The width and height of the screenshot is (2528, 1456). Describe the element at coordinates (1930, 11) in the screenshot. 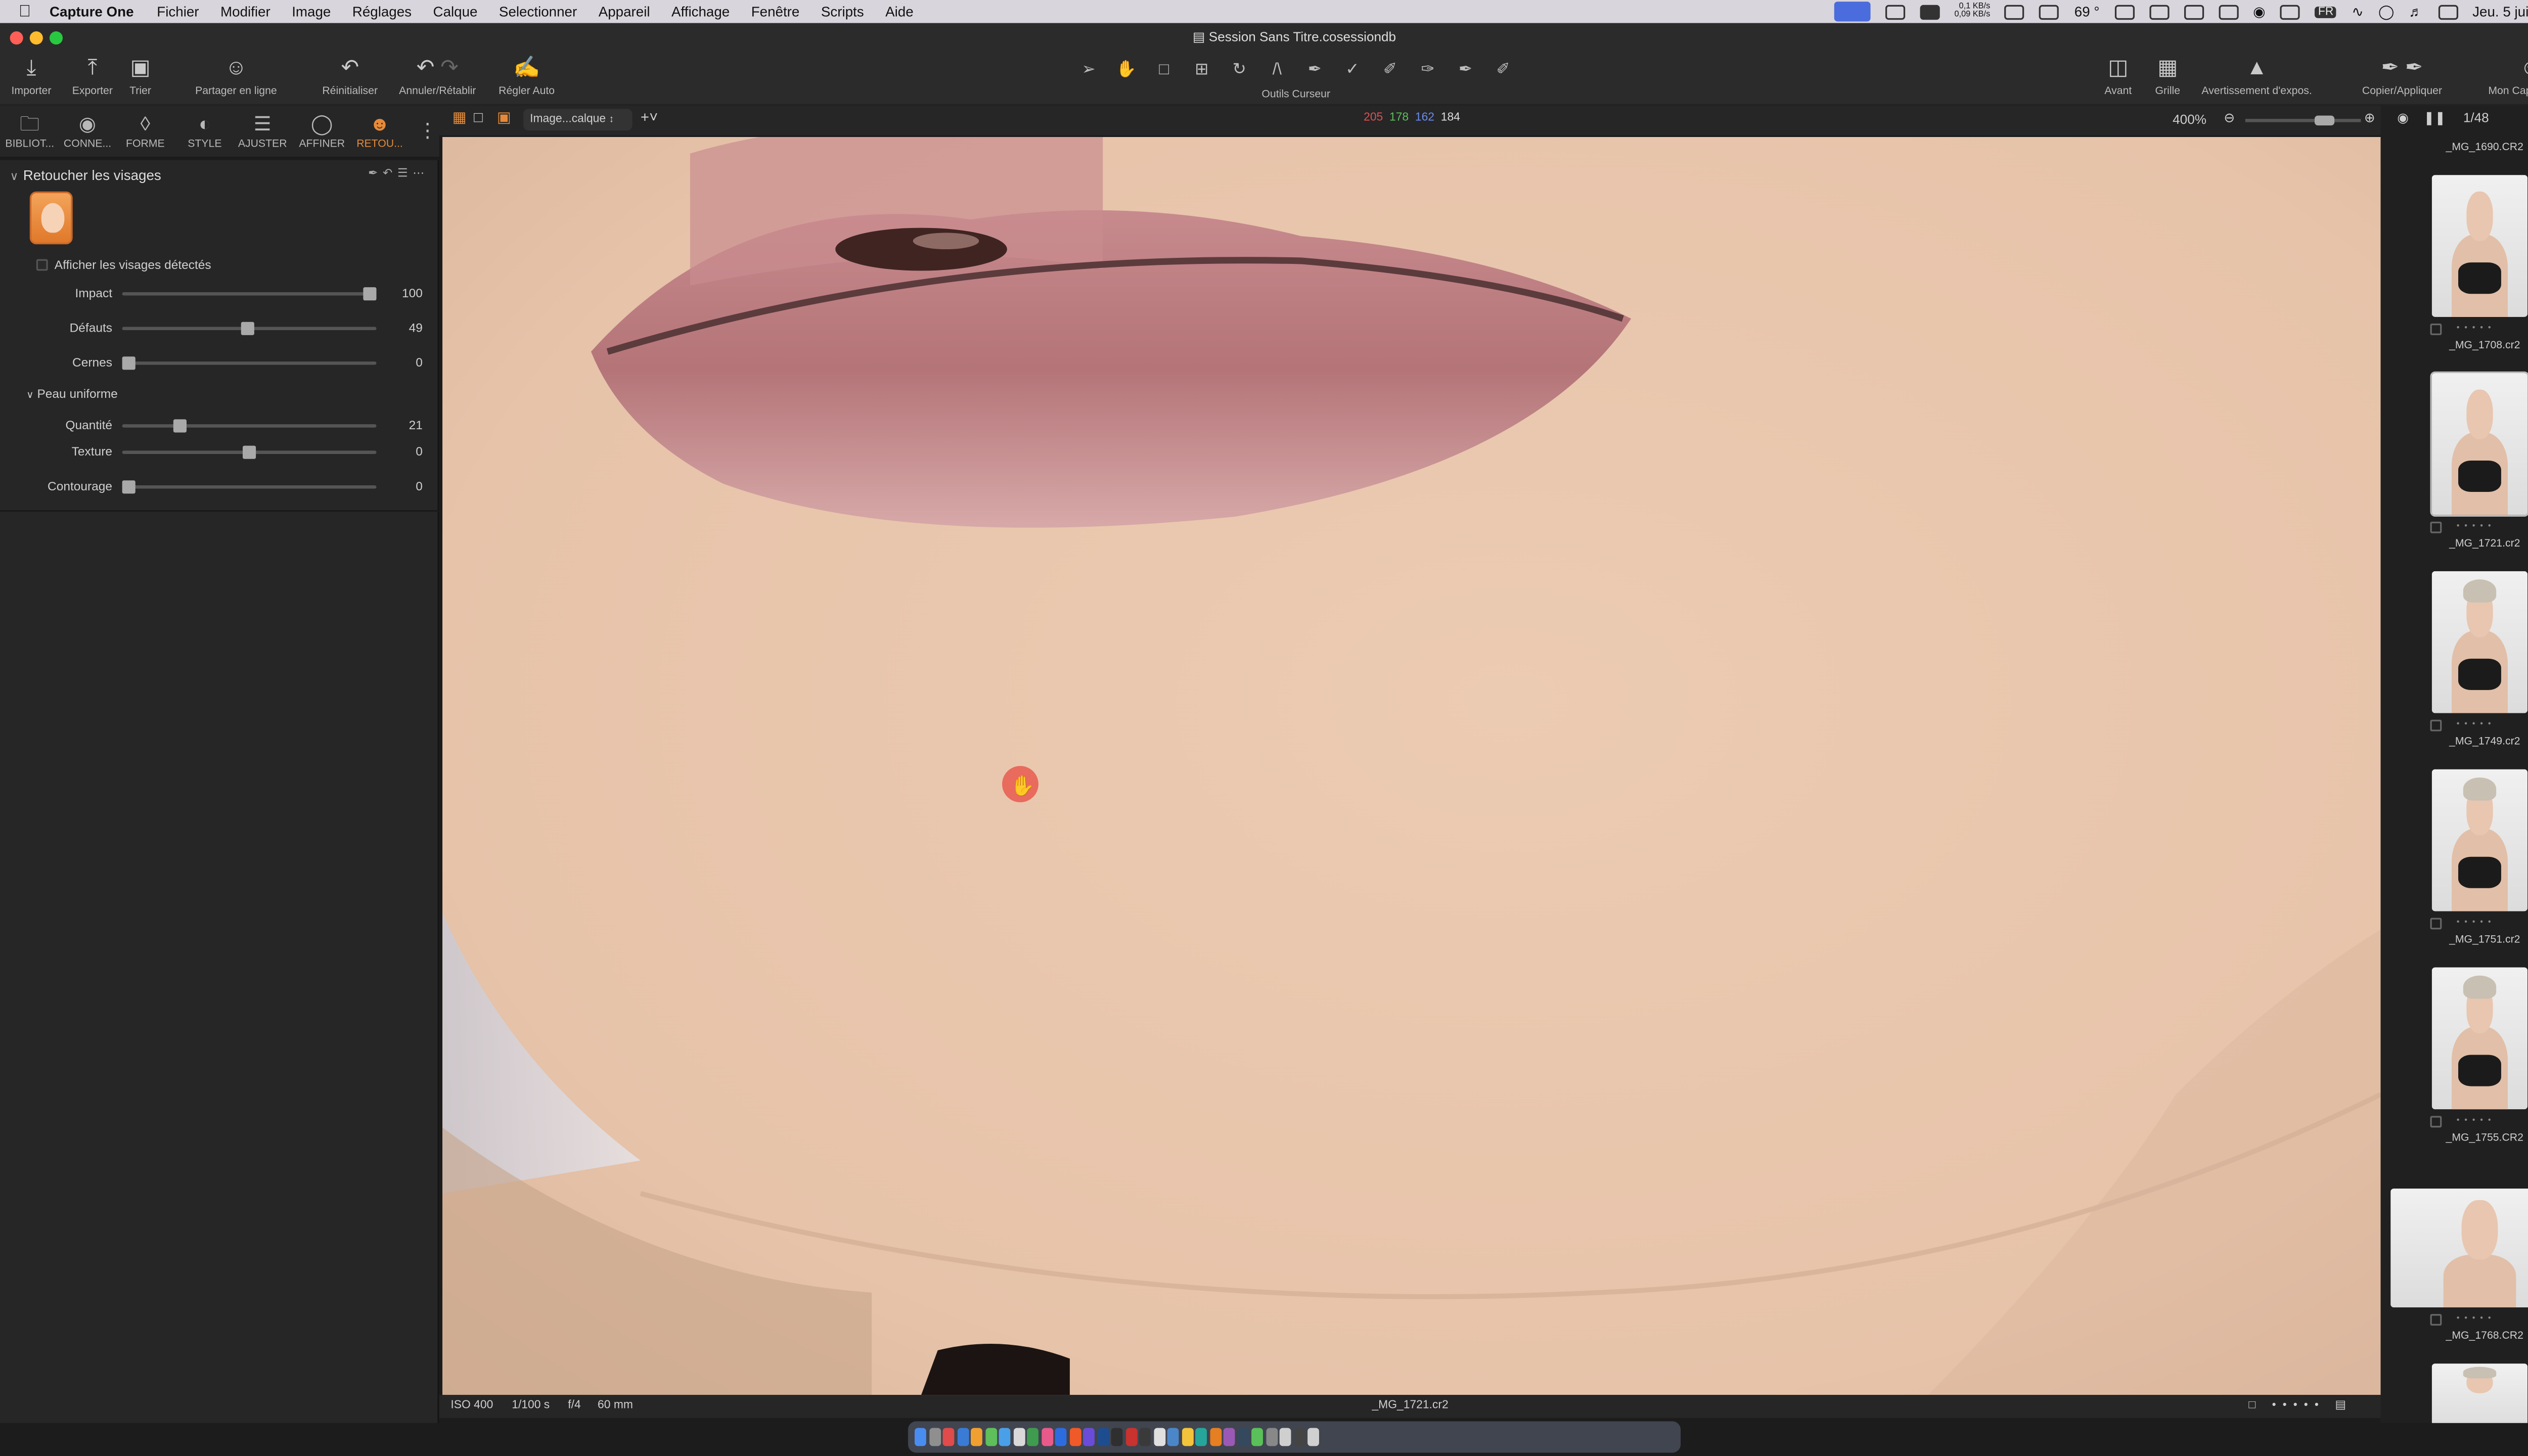

I see `grid-menu-icon` at that location.